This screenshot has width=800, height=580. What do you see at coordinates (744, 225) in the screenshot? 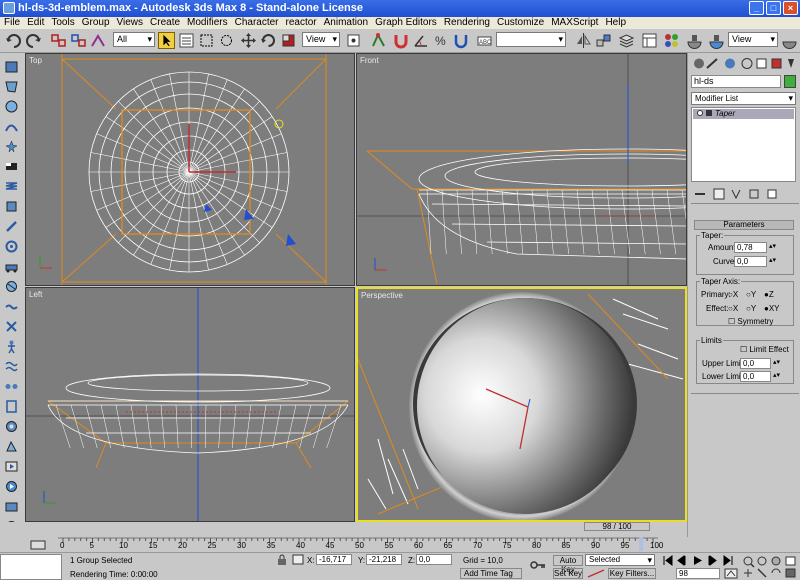
I see `parameters-rollout-header: Parameters` at bounding box center [744, 225].